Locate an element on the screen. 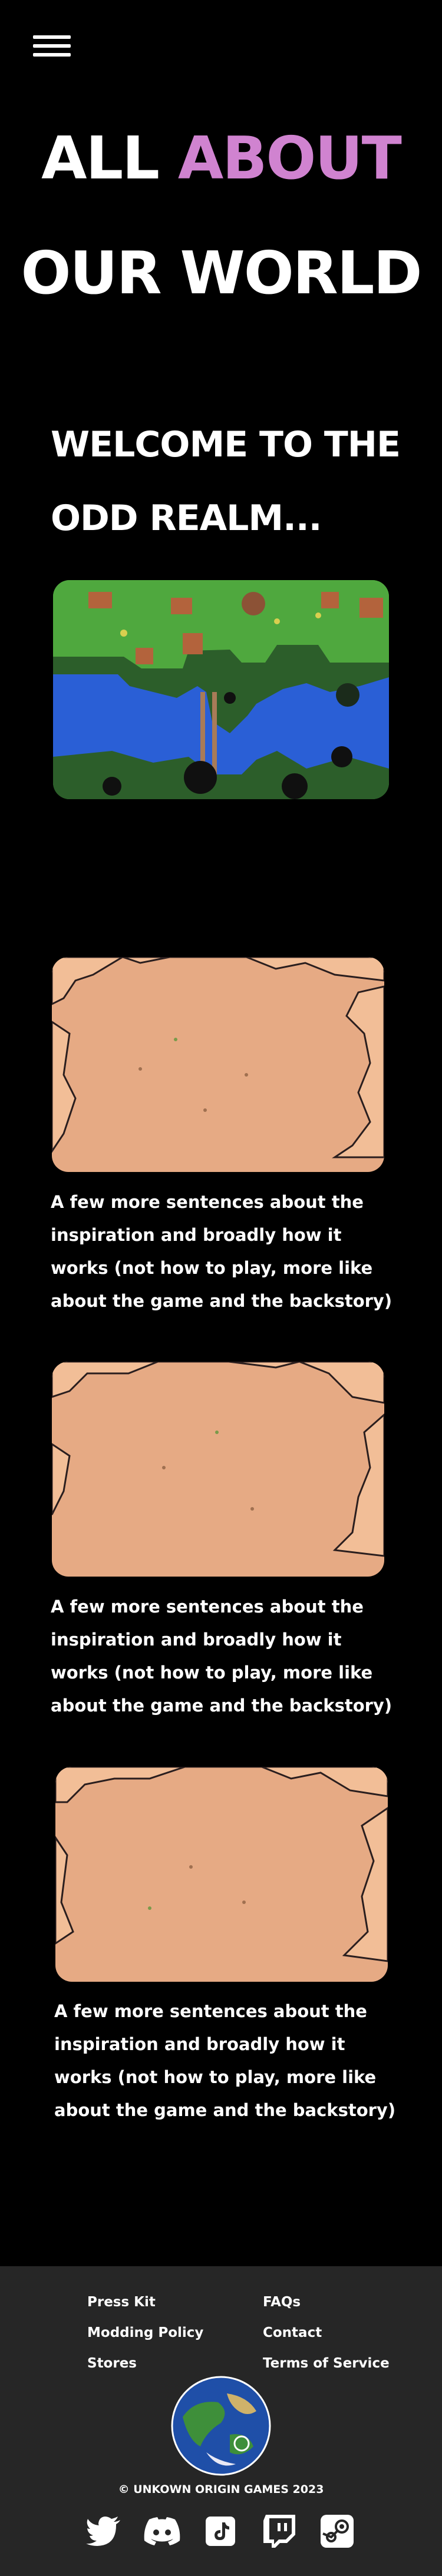 The image size is (442, 2576). hero-title-white: ALL is located at coordinates (101, 158).